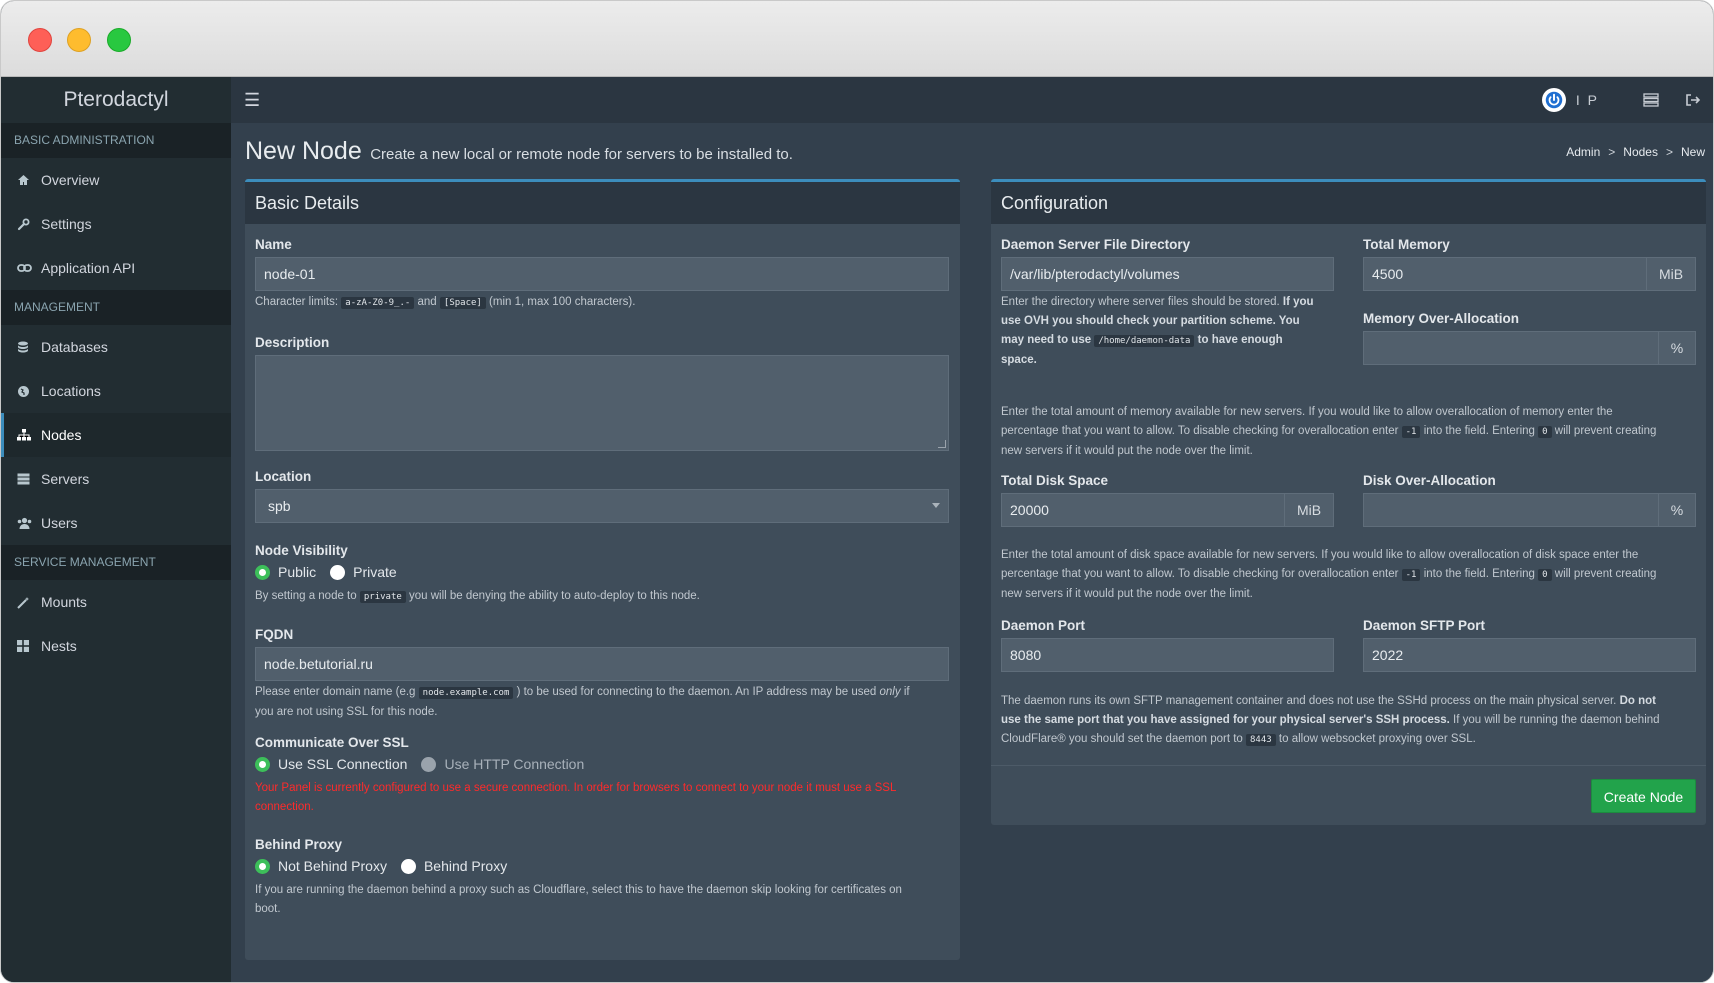  What do you see at coordinates (27, 224) in the screenshot?
I see `wrench-icon` at bounding box center [27, 224].